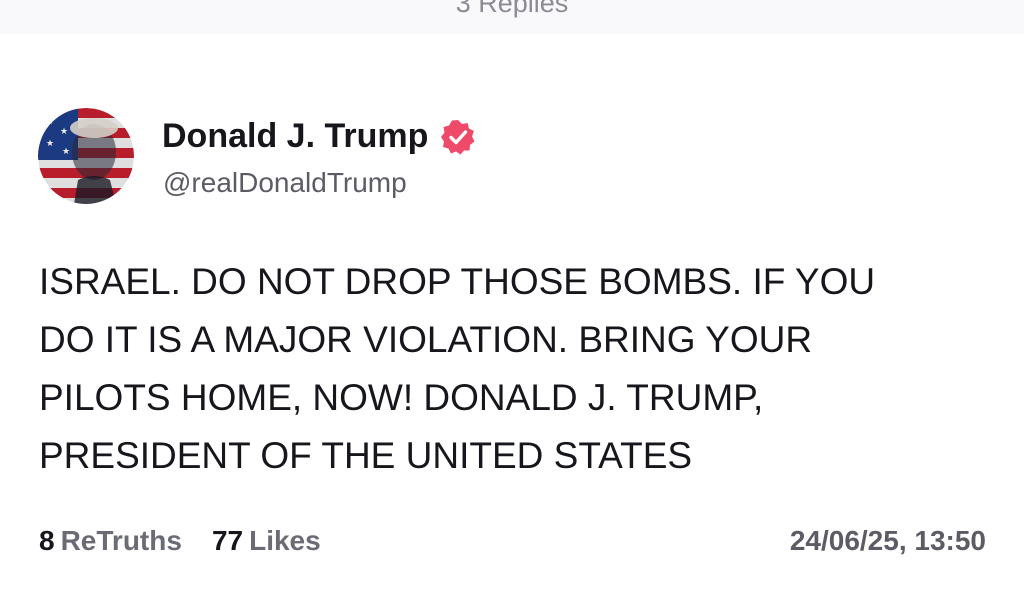 This screenshot has height=598, width=1024. What do you see at coordinates (227, 540) in the screenshot?
I see `likes-count: 77` at bounding box center [227, 540].